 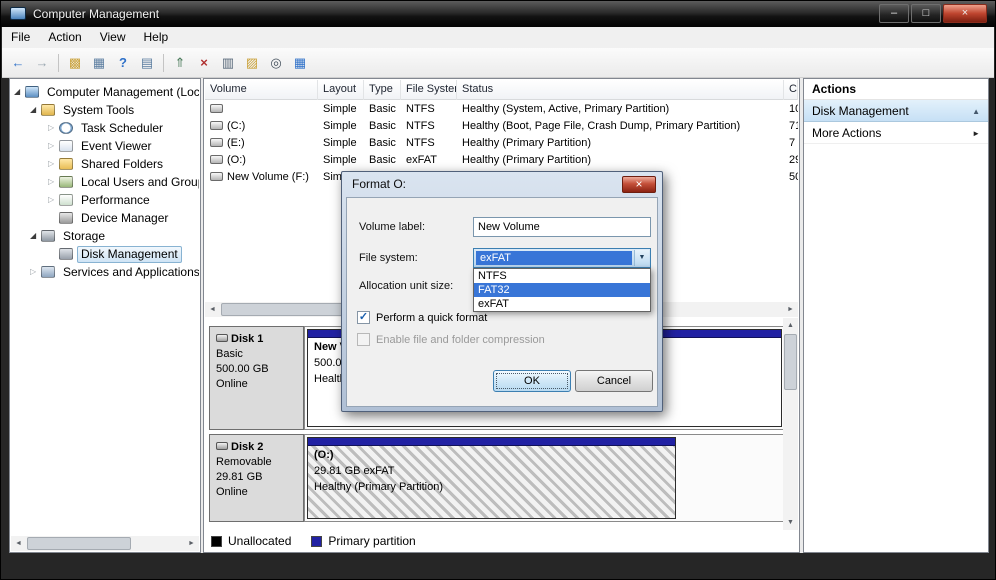 I want to click on cancel-button: Cancel, so click(x=614, y=381).